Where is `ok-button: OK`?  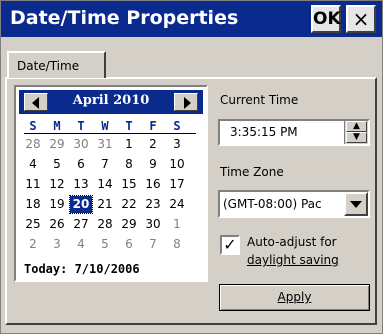
ok-button: OK is located at coordinates (326, 19).